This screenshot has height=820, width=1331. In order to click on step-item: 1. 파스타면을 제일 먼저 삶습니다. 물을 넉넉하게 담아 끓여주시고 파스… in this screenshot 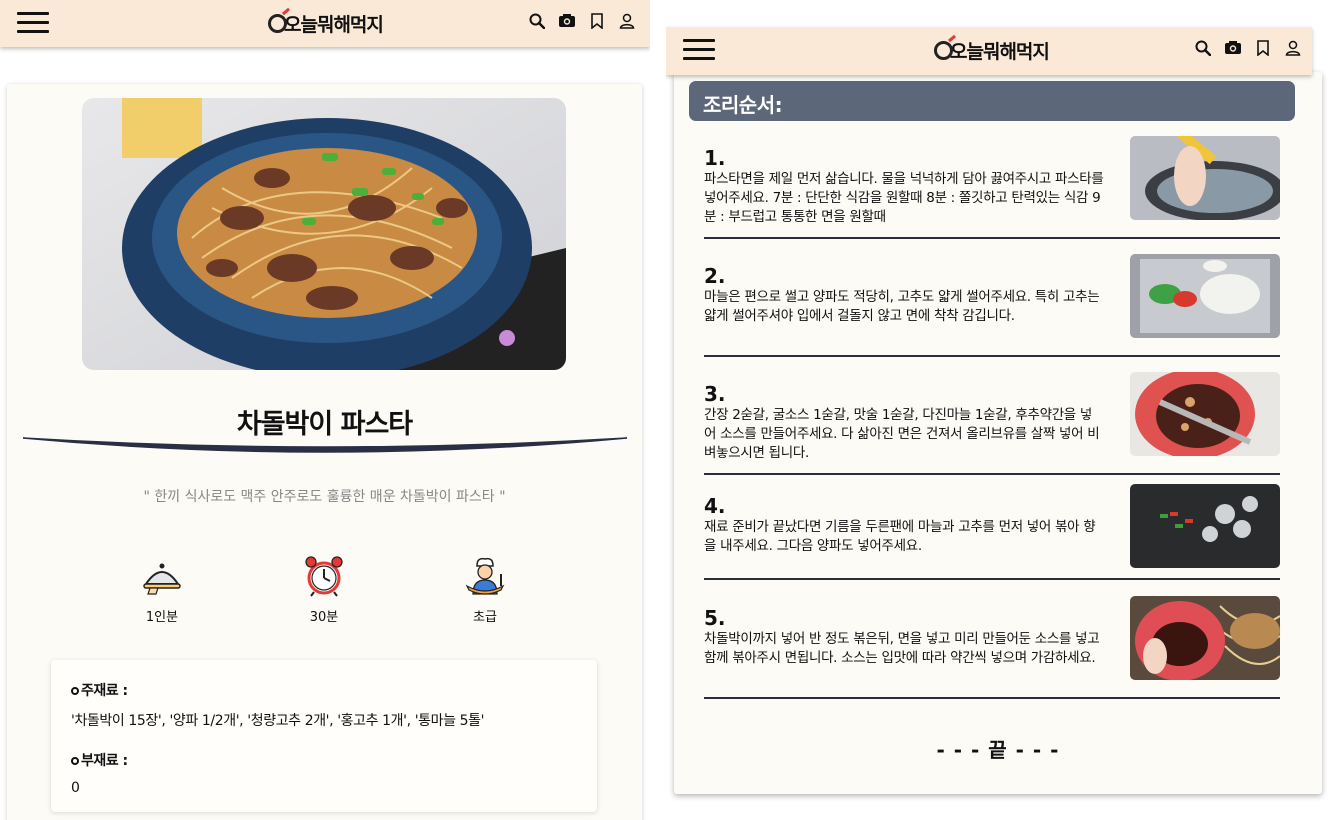, I will do `click(992, 187)`.